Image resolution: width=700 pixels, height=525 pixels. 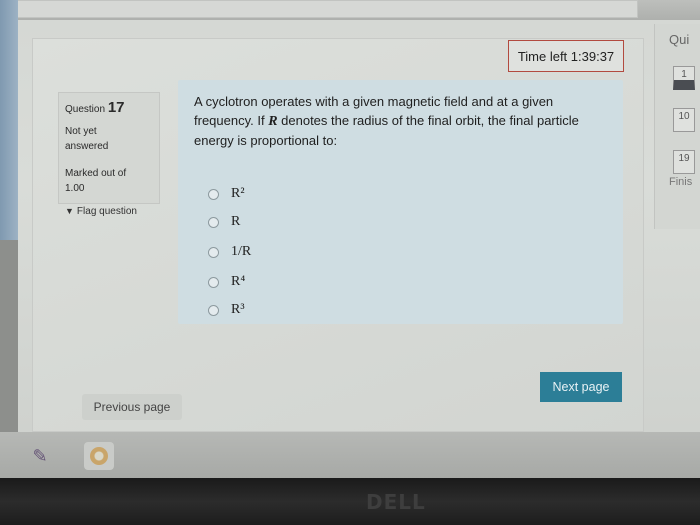 I want to click on nav-question-number: 19, so click(x=684, y=158).